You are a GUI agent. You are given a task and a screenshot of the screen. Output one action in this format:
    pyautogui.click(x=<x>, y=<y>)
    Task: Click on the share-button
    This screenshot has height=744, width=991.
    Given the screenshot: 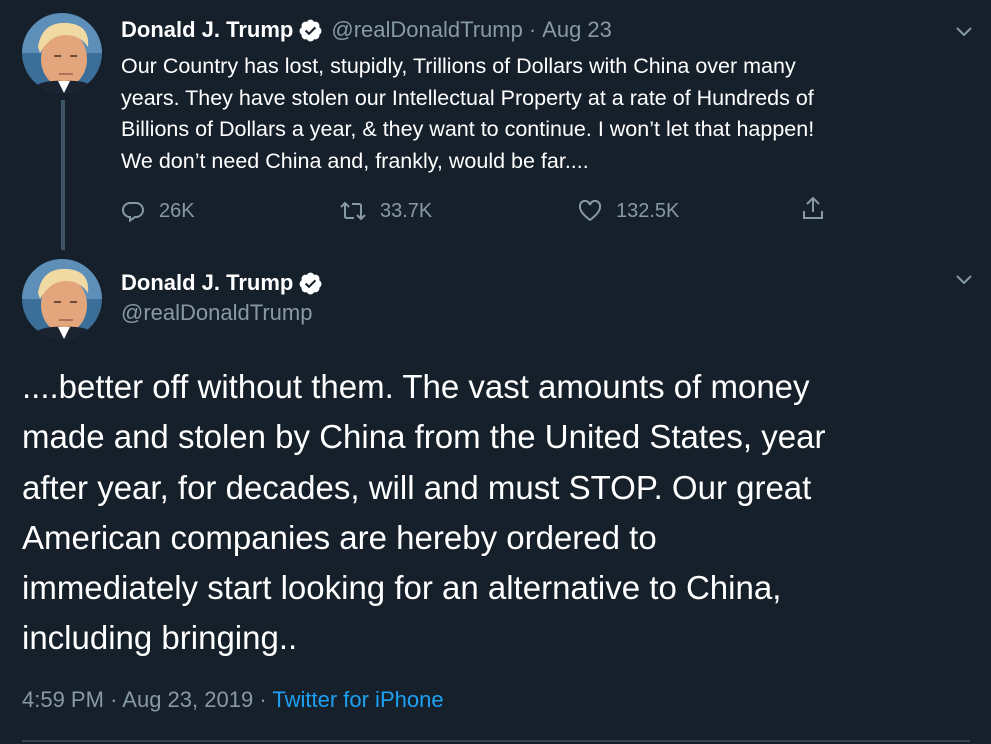 What is the action you would take?
    pyautogui.click(x=820, y=208)
    